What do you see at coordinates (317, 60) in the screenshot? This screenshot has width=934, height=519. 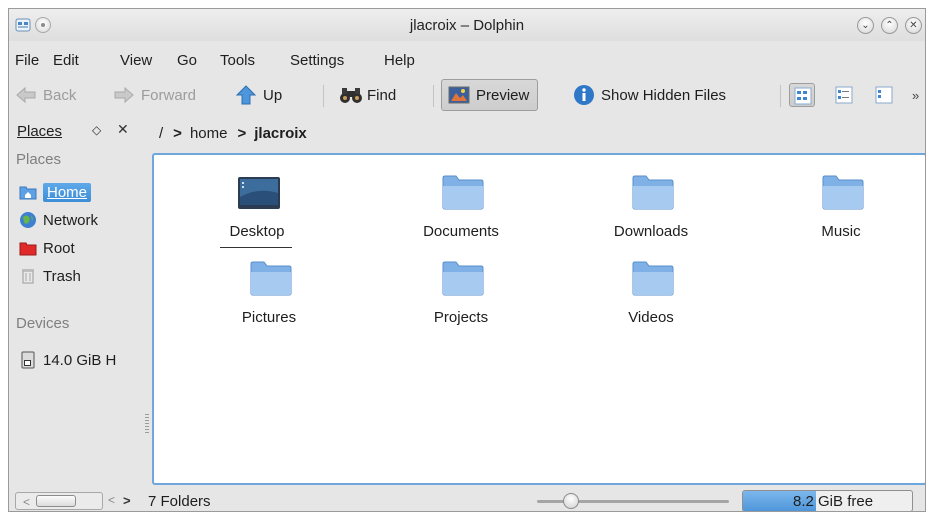 I see `menu-settings: Settings` at bounding box center [317, 60].